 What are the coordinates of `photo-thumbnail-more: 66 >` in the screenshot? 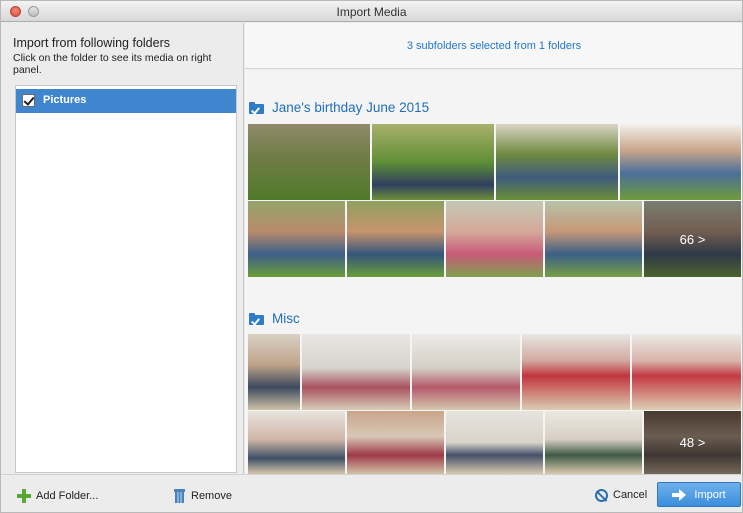 It's located at (693, 239).